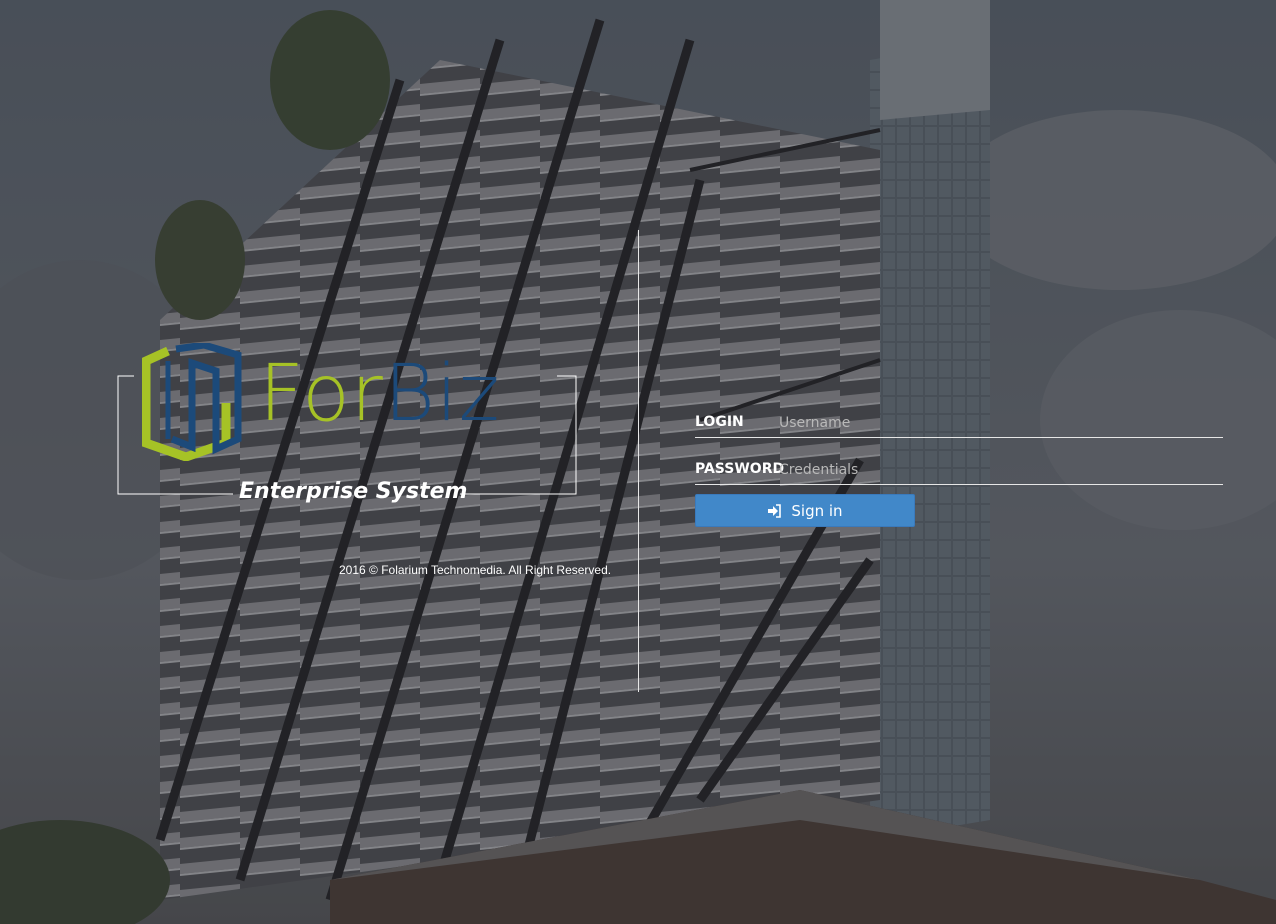 This screenshot has height=924, width=1276. Describe the element at coordinates (353, 491) in the screenshot. I see `brand-subtitle: Enterprise System` at that location.